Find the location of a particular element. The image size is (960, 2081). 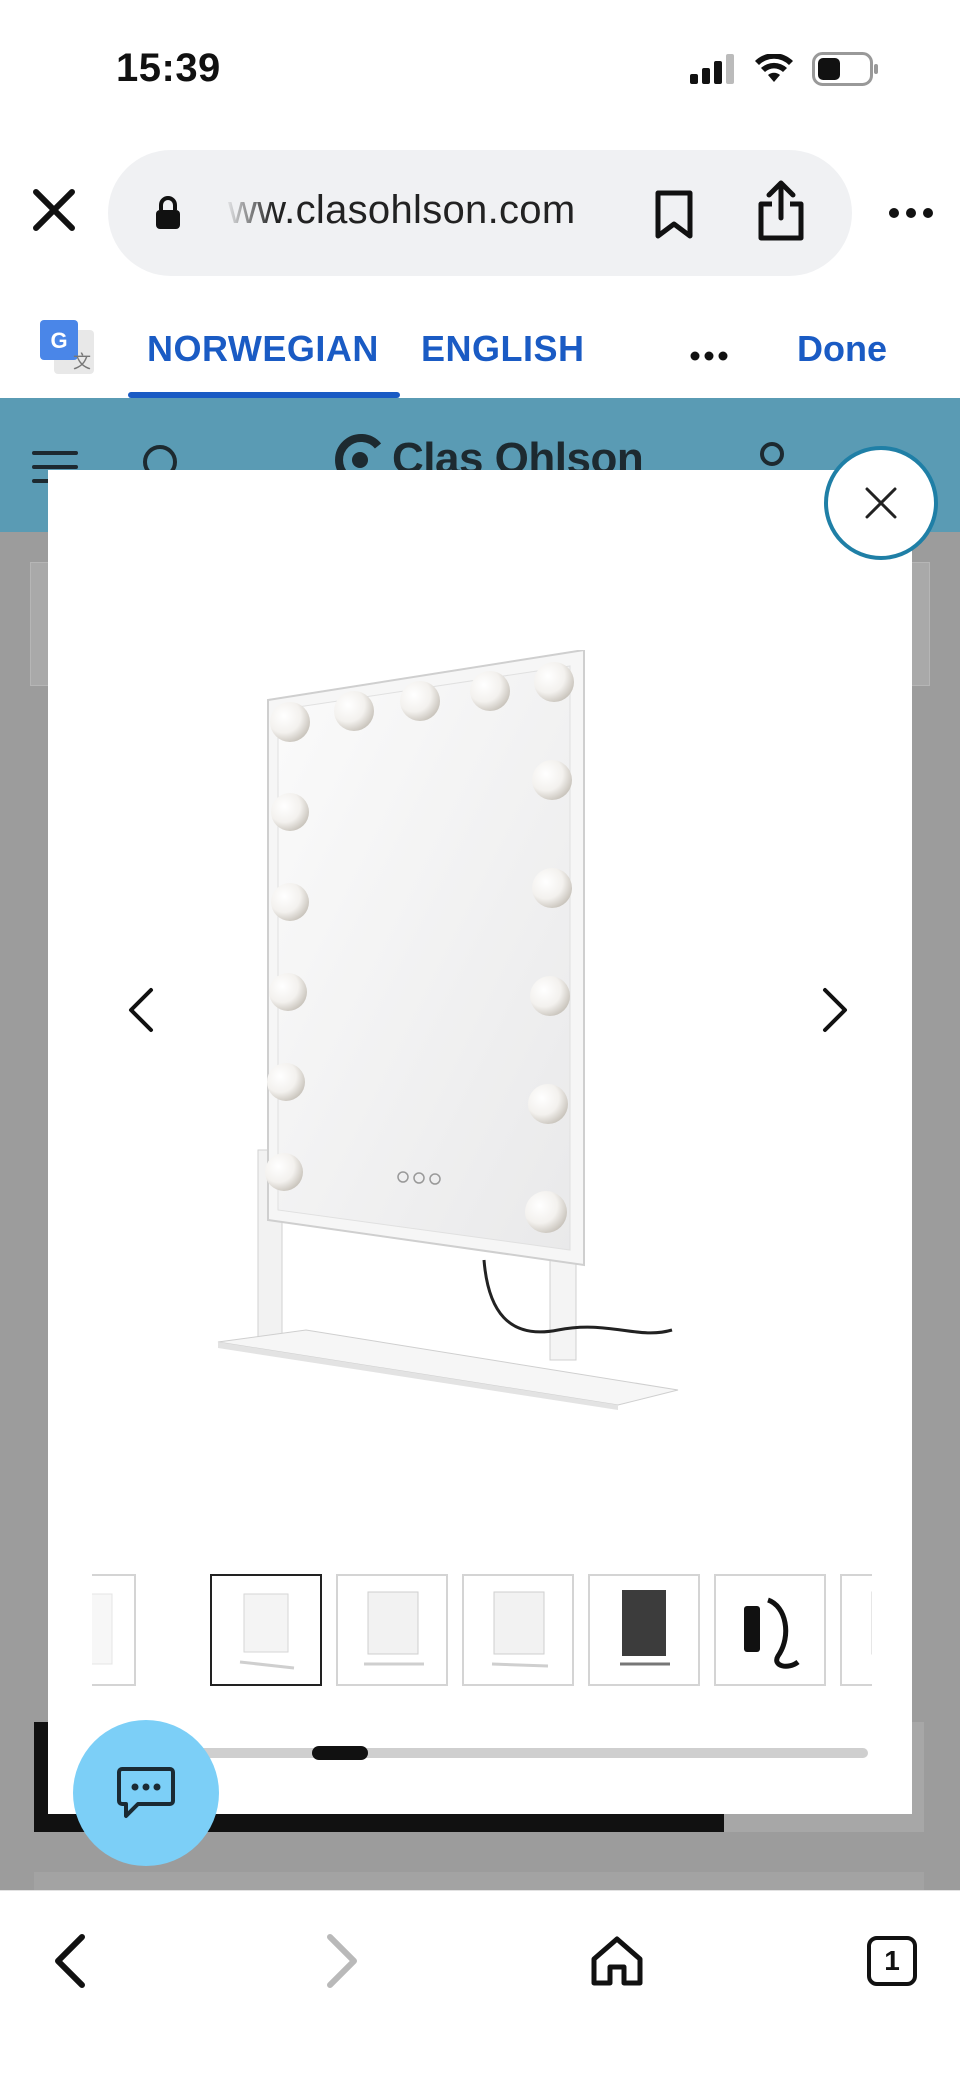

mirror-back-thumbnail-icon is located at coordinates (645, 1628).